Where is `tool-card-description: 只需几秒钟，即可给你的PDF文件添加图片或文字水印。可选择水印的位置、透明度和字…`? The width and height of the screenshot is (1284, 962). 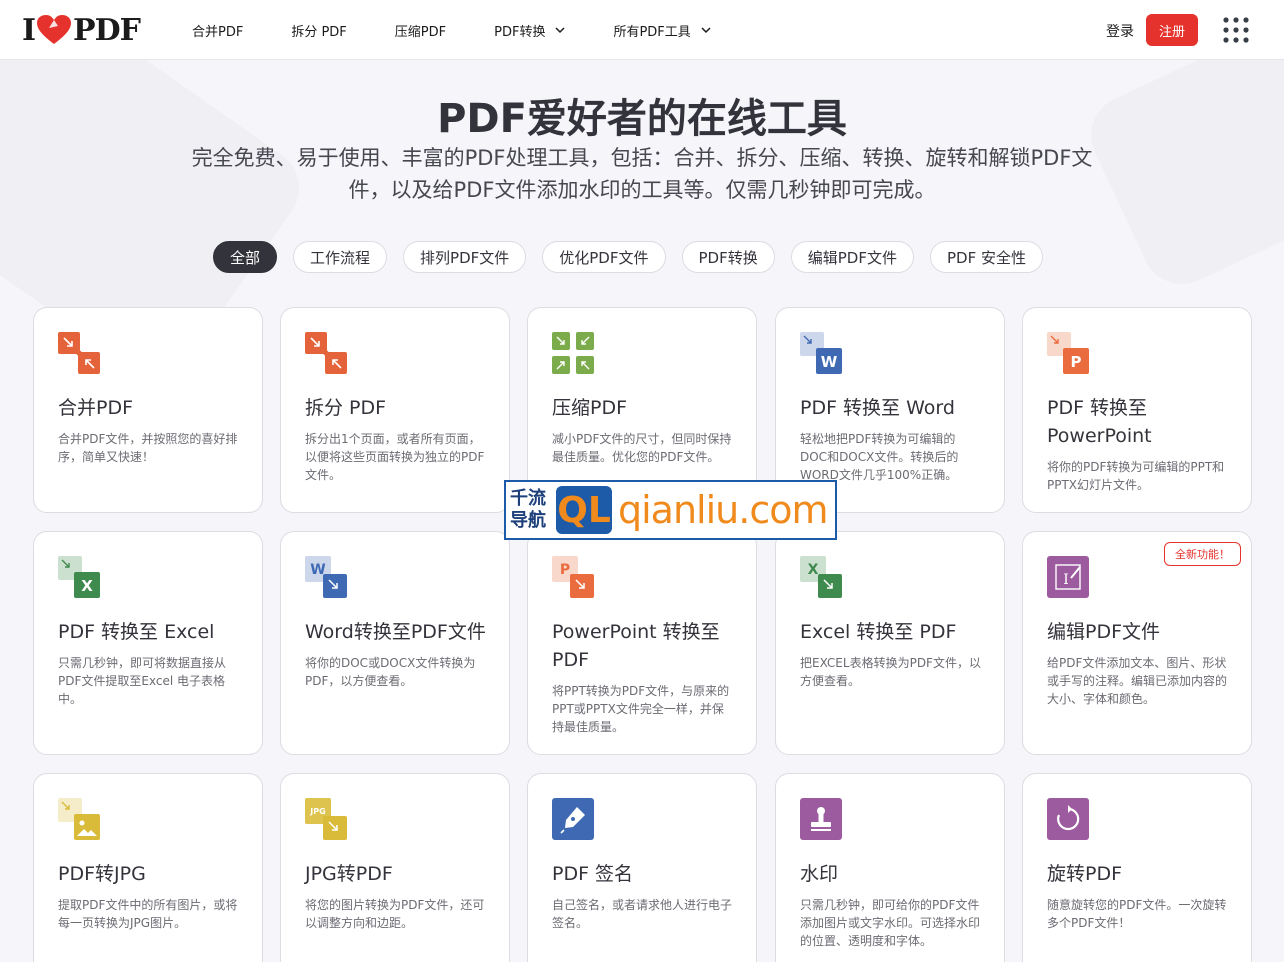
tool-card-description: 只需几秒钟，即可给你的PDF文件添加图片或文字水印。可选择水印的位置、透明度和字… is located at coordinates (890, 923).